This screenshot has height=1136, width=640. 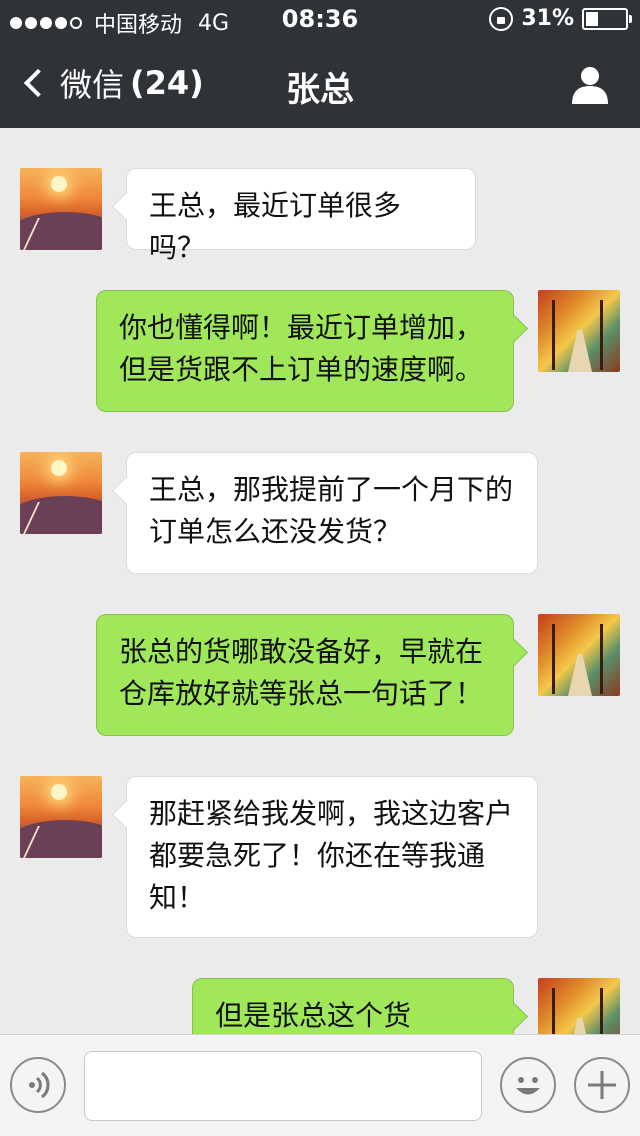 I want to click on message-row: 你也懂得啊！最近订单增加， 但是货跟不上订单的速度啊。, so click(x=320, y=348).